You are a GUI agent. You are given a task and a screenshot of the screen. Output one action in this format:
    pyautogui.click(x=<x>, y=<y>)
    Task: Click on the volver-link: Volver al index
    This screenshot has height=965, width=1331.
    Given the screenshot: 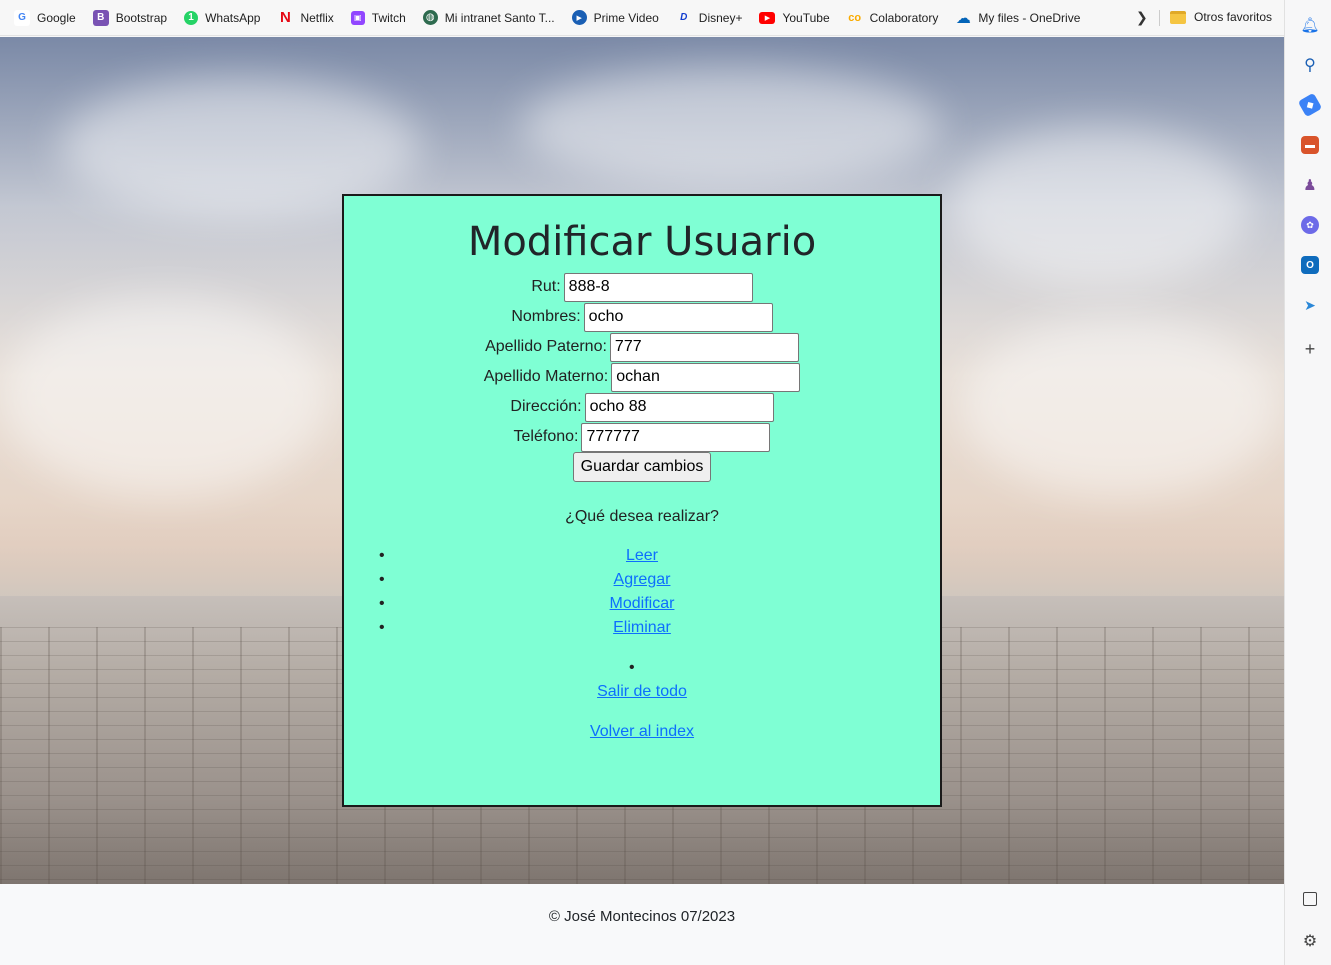 What is the action you would take?
    pyautogui.click(x=642, y=731)
    